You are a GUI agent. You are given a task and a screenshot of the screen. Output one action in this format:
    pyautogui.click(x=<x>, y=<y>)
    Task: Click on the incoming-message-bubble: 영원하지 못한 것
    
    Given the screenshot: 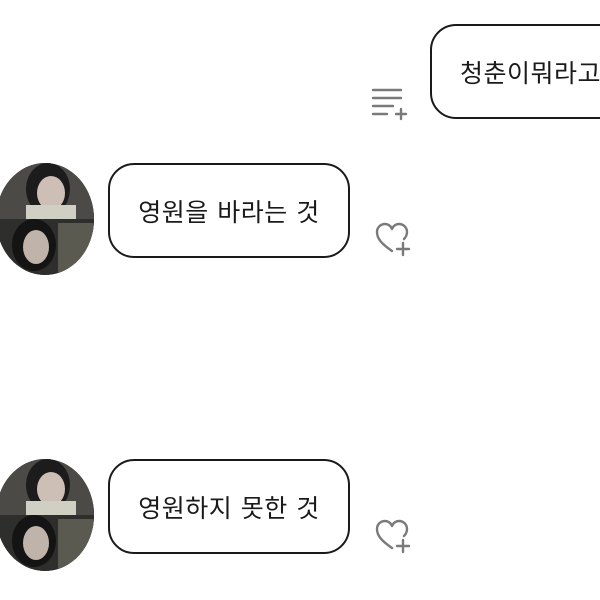 What is the action you would take?
    pyautogui.click(x=229, y=506)
    